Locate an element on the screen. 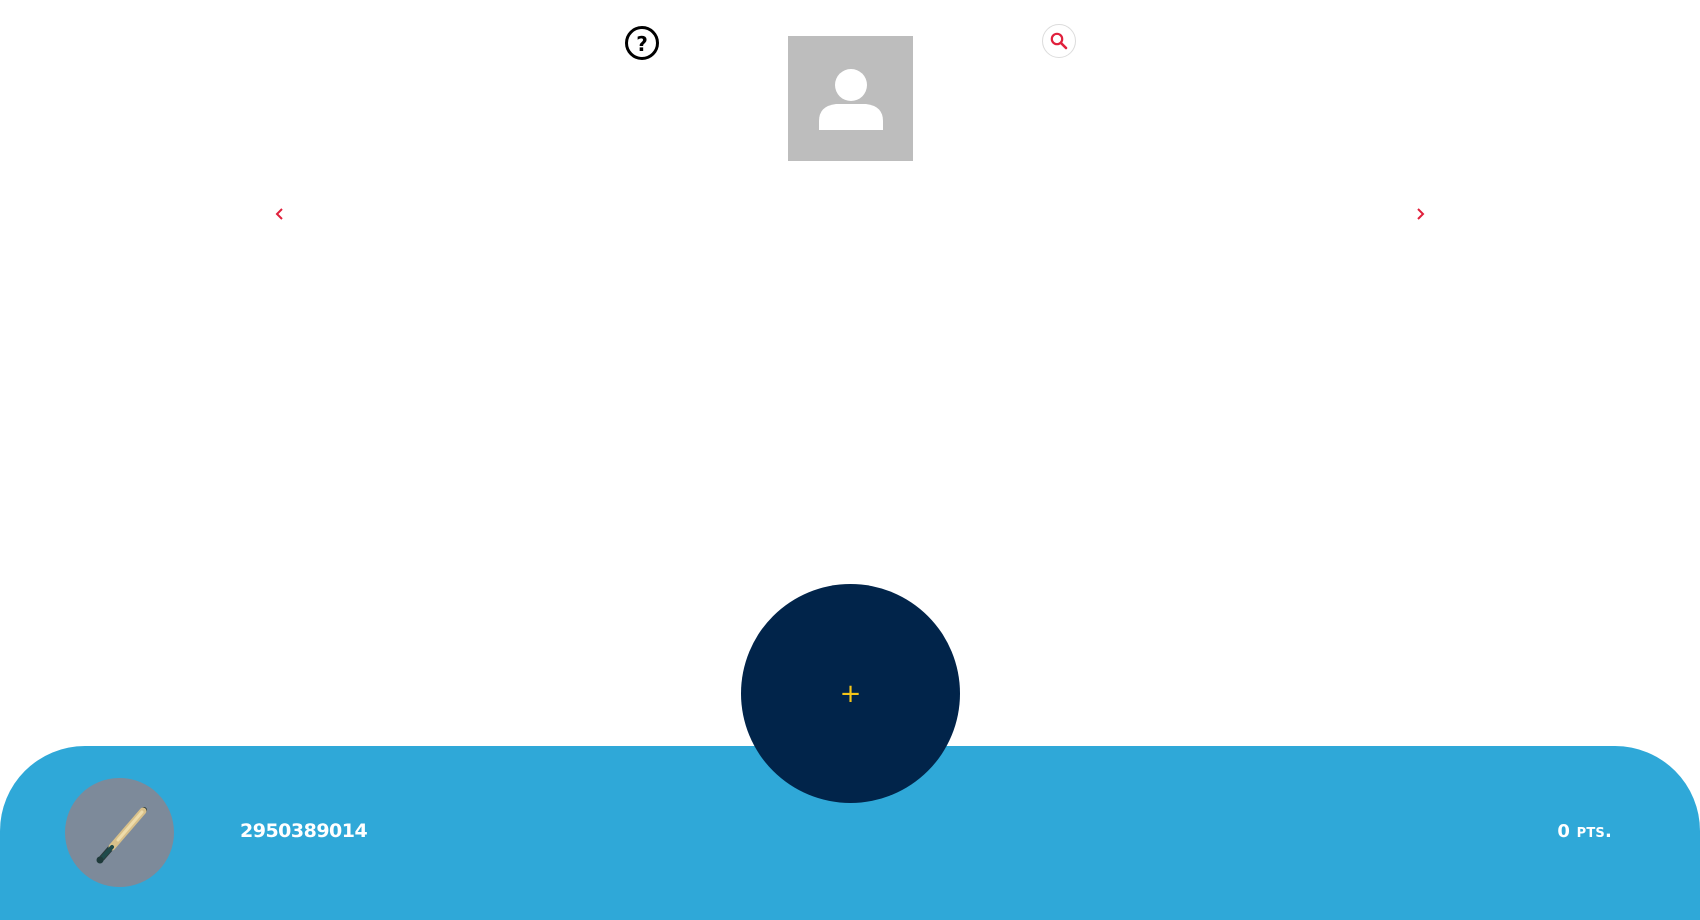 The height and width of the screenshot is (920, 1700). user-id: 2950389014 is located at coordinates (304, 831).